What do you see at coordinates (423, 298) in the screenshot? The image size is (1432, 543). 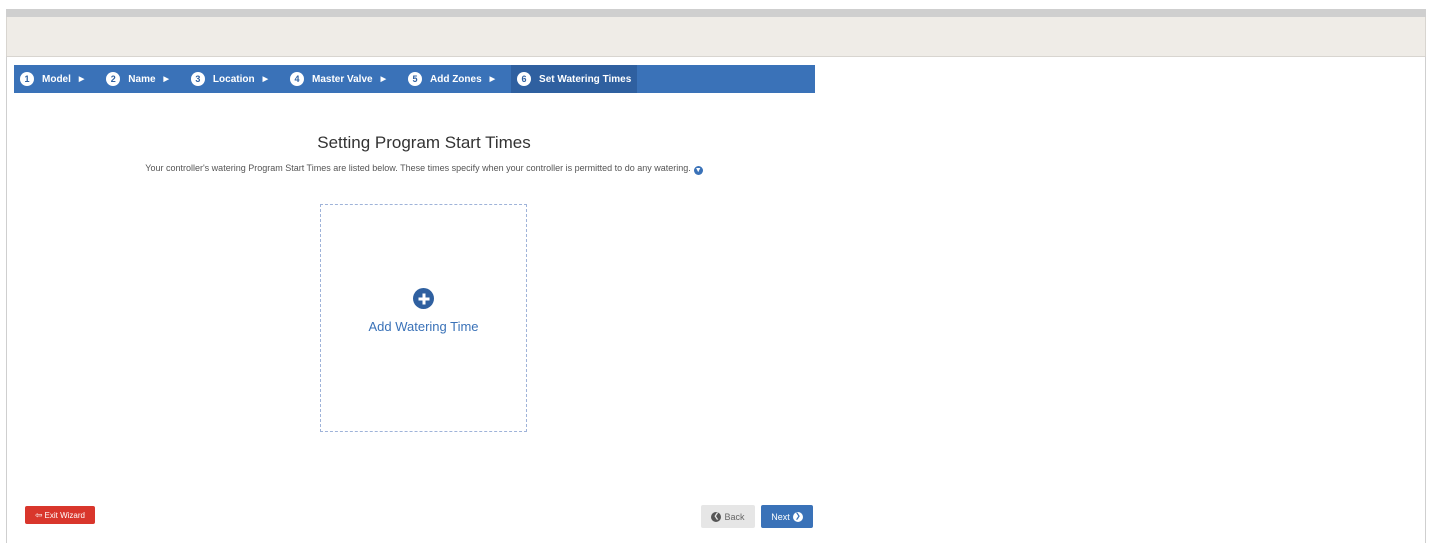 I see `plus-circle-icon` at bounding box center [423, 298].